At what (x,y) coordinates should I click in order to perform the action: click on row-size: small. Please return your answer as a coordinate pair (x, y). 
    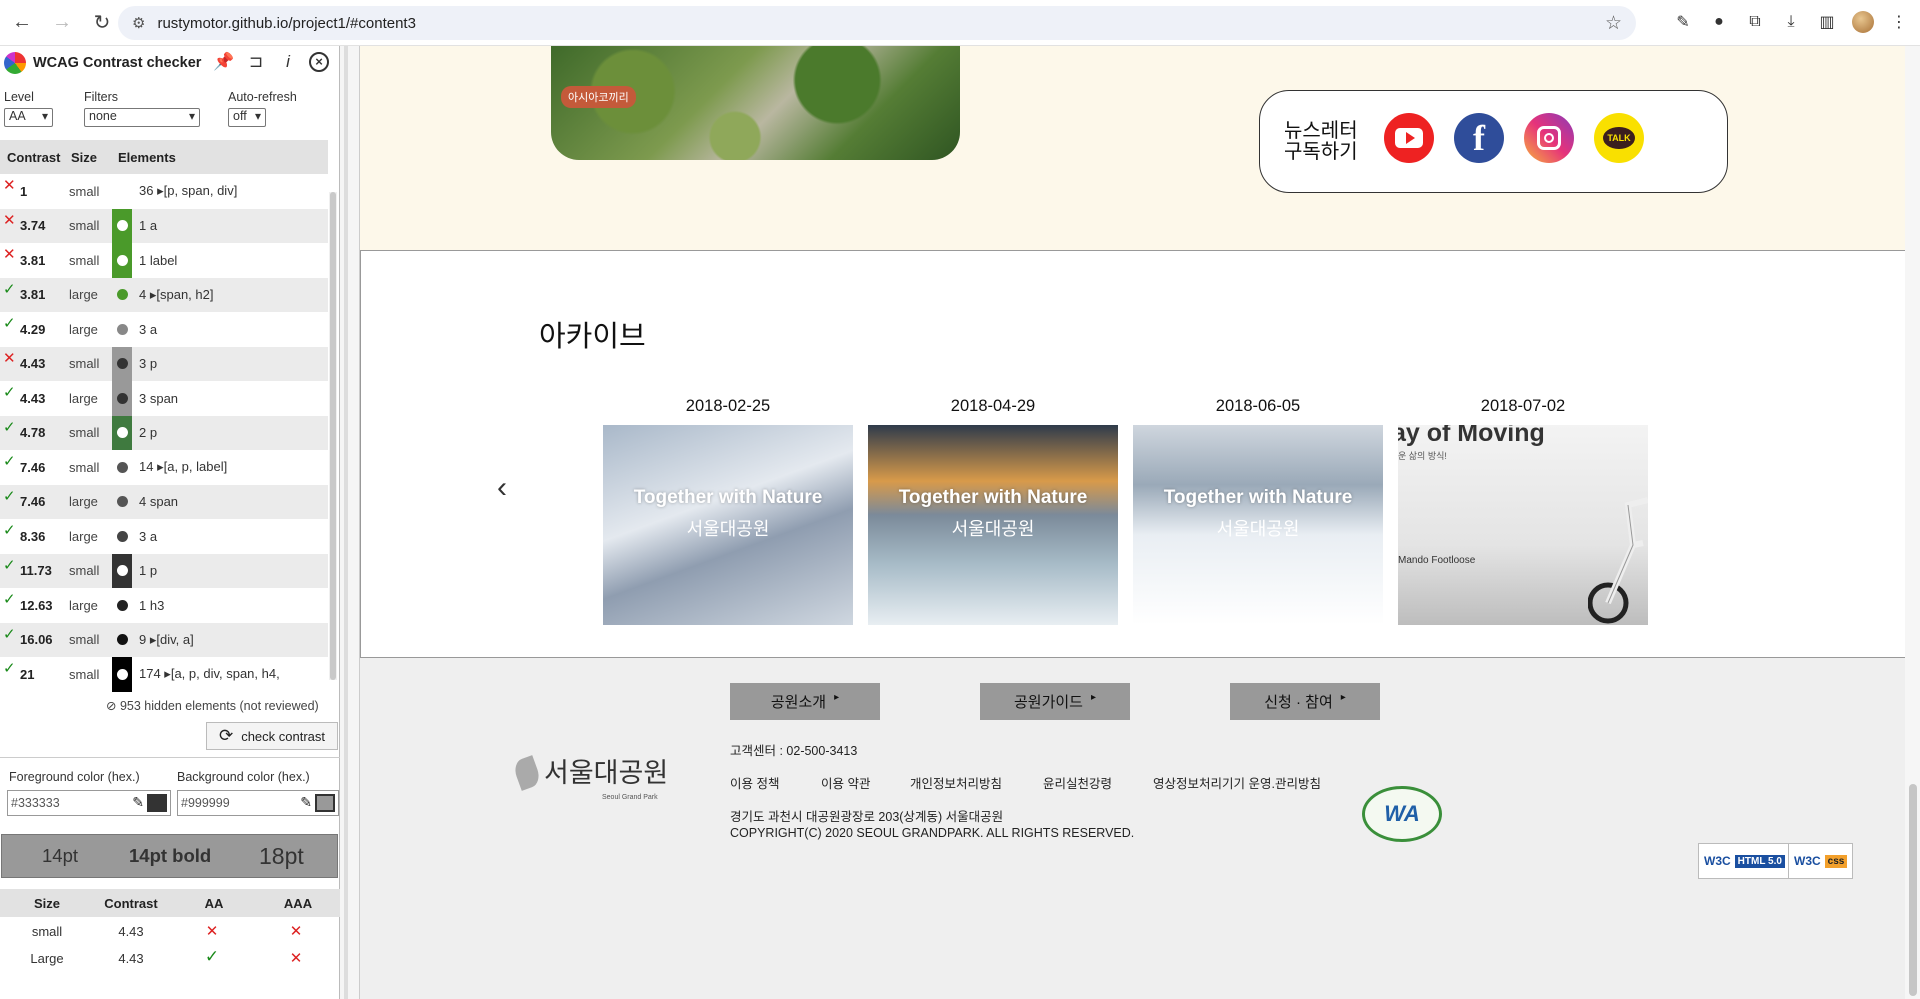
    Looking at the image, I should click on (84, 433).